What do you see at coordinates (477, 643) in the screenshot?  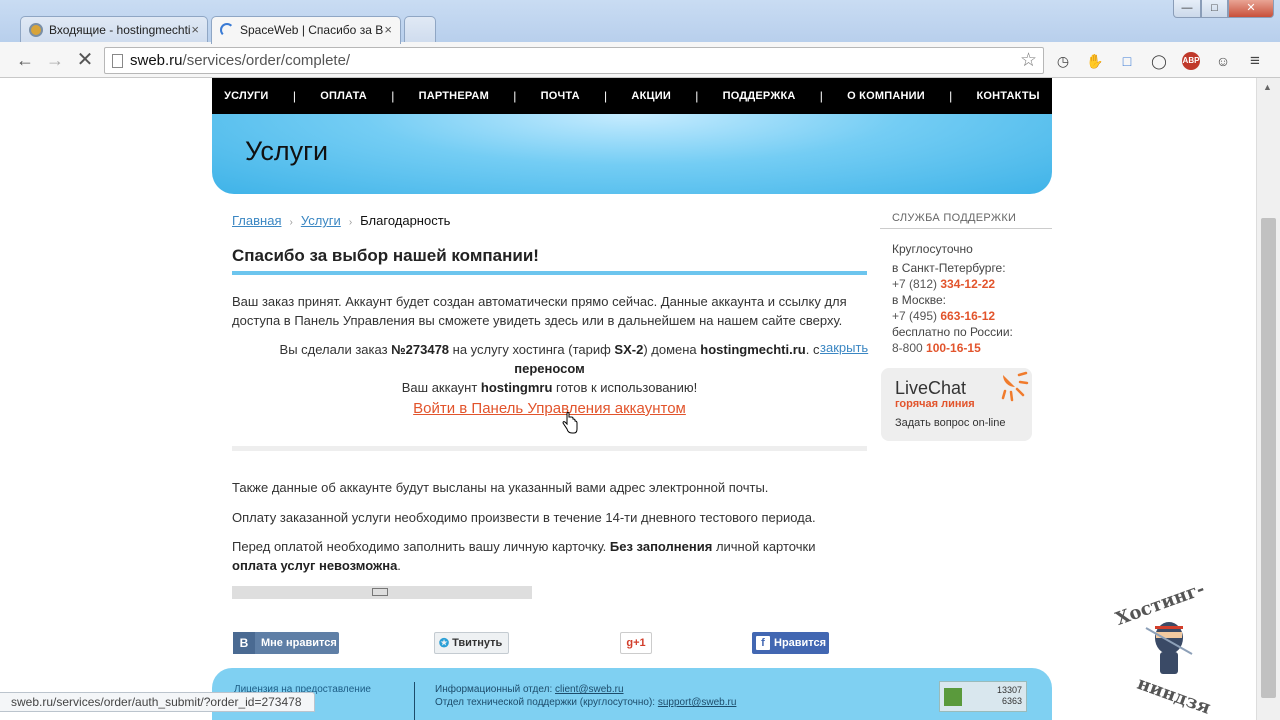 I see `tweet-label: Твитнуть` at bounding box center [477, 643].